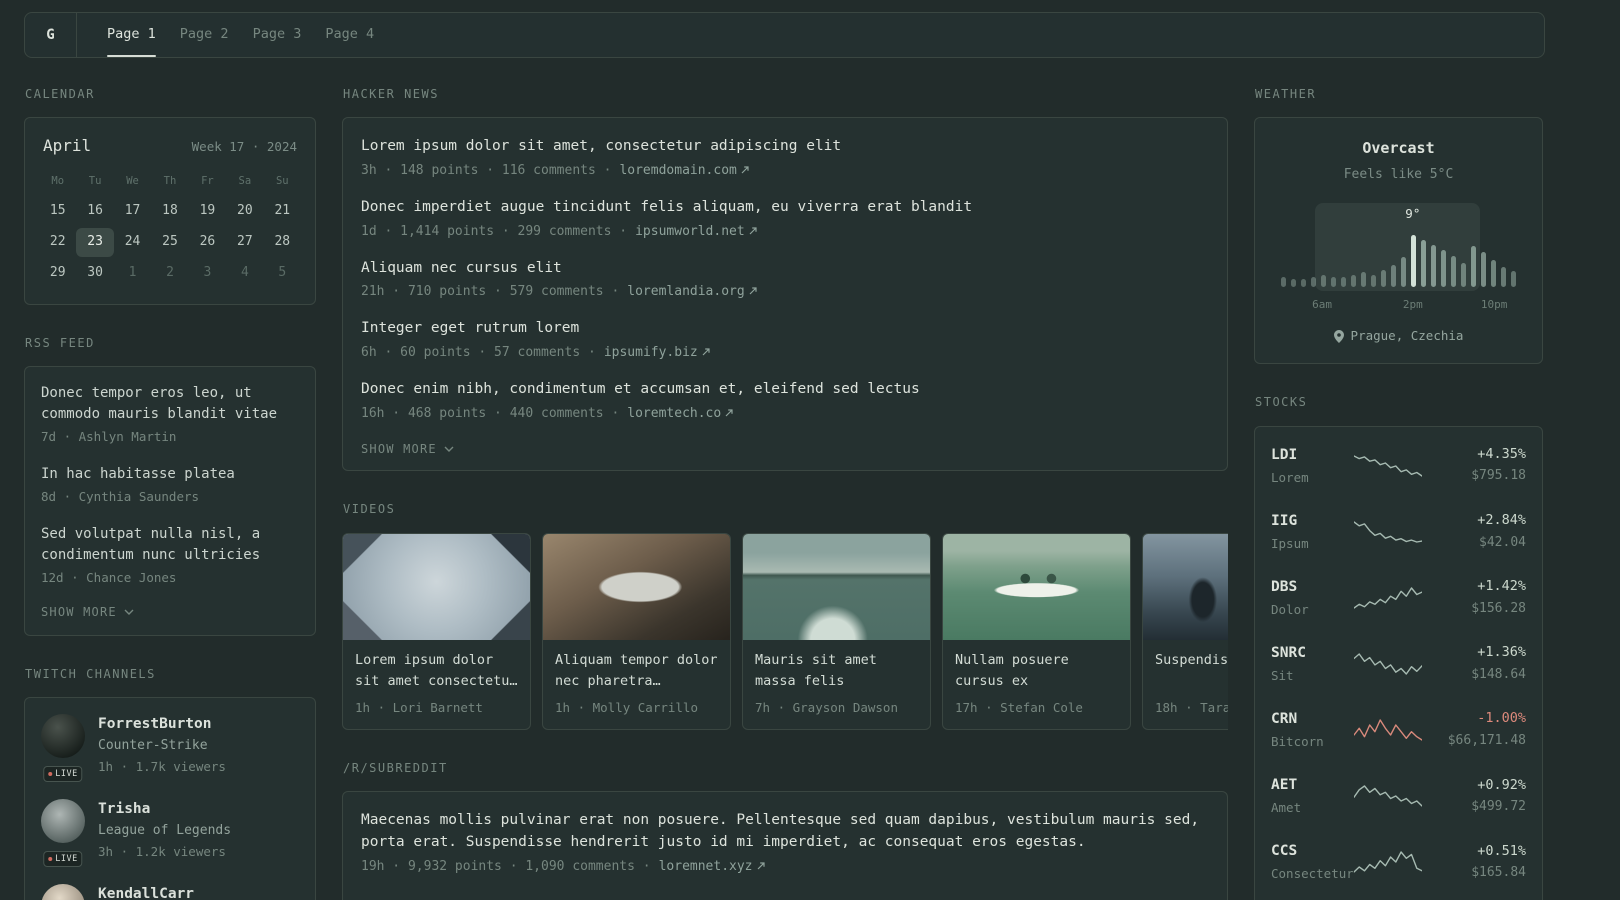 This screenshot has height=900, width=1620. Describe the element at coordinates (761, 866) in the screenshot. I see `external-link-icon` at that location.